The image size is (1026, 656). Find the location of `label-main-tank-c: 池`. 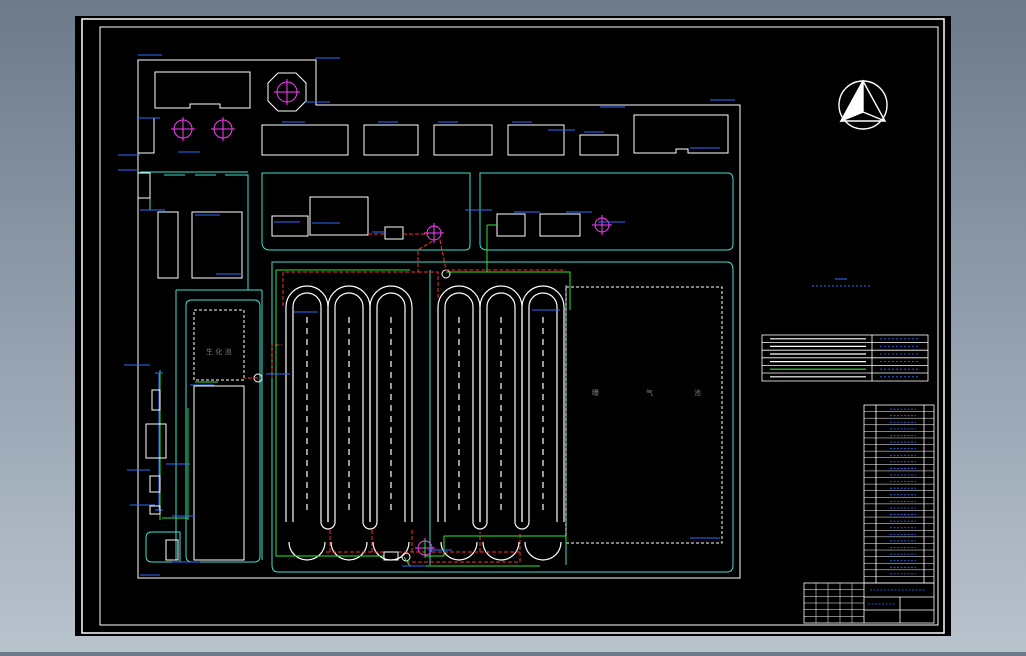

label-main-tank-c: 池 is located at coordinates (697, 392).